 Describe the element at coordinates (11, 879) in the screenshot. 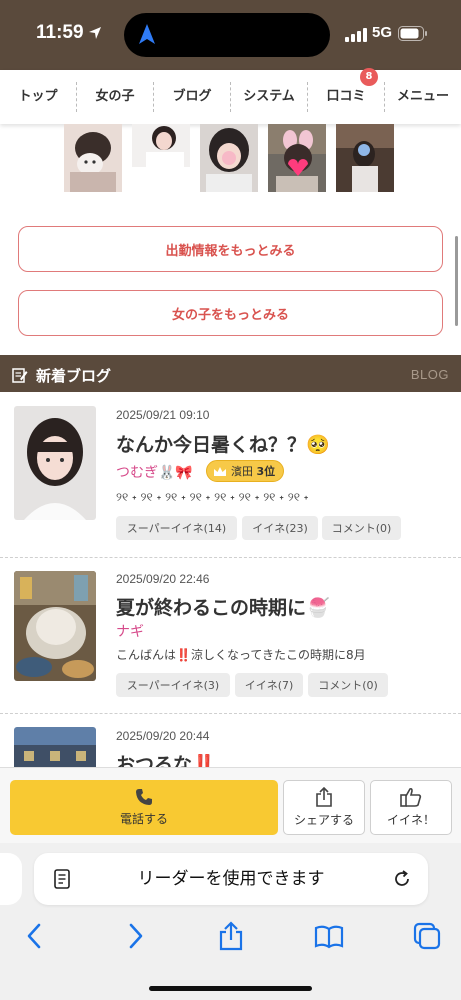

I see `previous-tab-preview` at that location.